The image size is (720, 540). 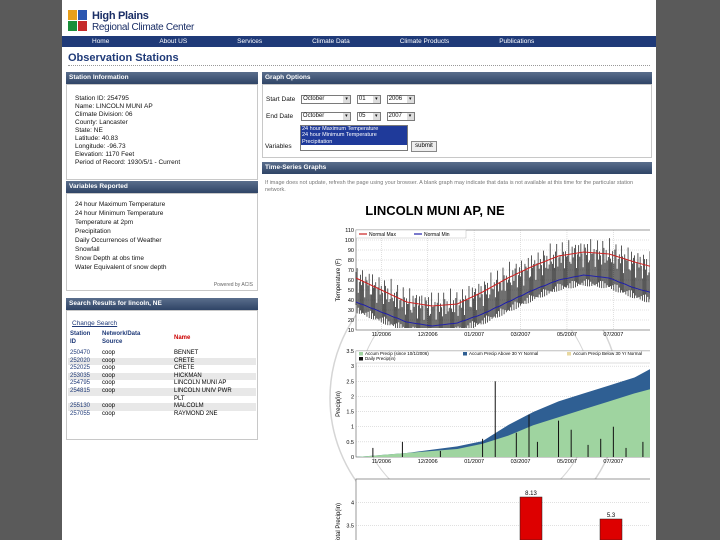 What do you see at coordinates (105, 154) in the screenshot?
I see `elevation: Elevation: 1170 Feet` at bounding box center [105, 154].